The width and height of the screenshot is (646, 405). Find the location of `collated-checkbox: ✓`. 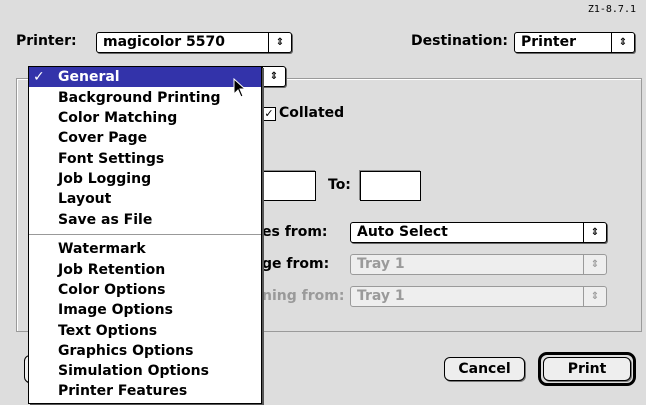

collated-checkbox: ✓ is located at coordinates (269, 114).